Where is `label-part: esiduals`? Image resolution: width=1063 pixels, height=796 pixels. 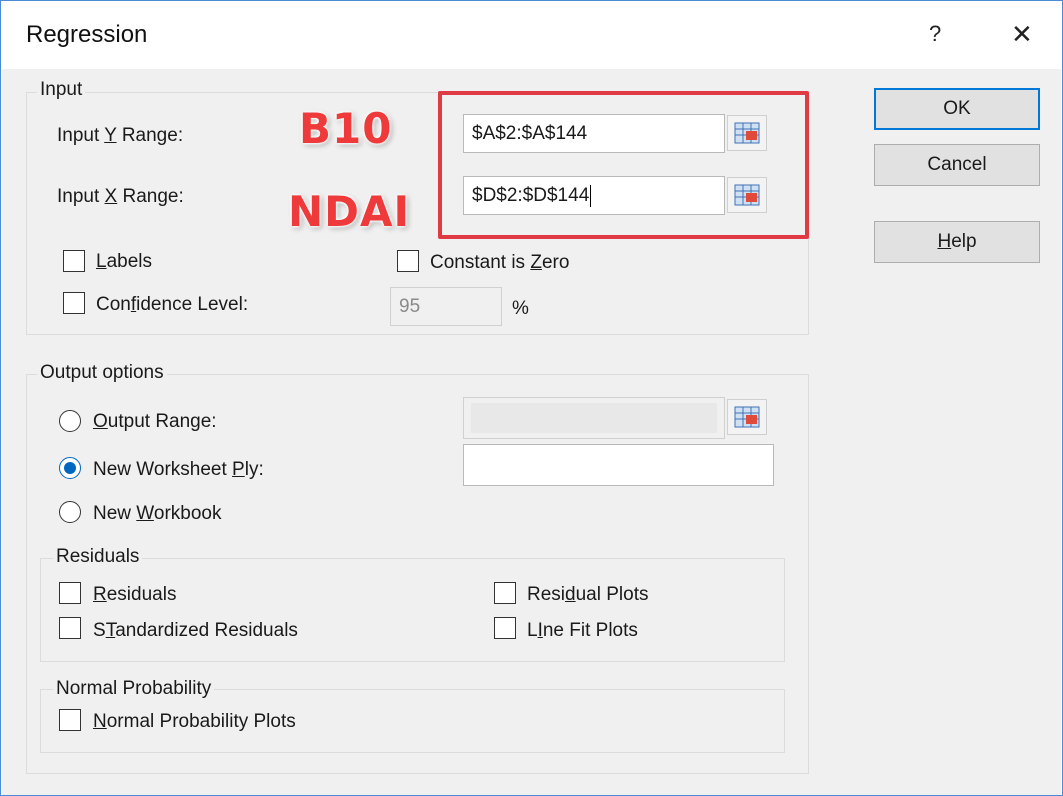
label-part: esiduals is located at coordinates (141, 594).